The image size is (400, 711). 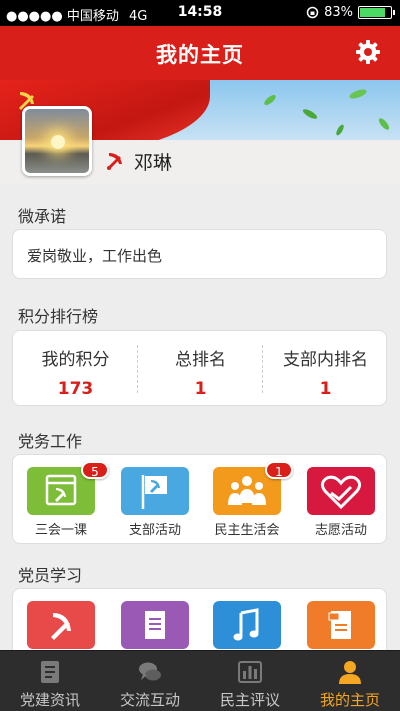 I want to click on avatar, so click(x=57, y=141).